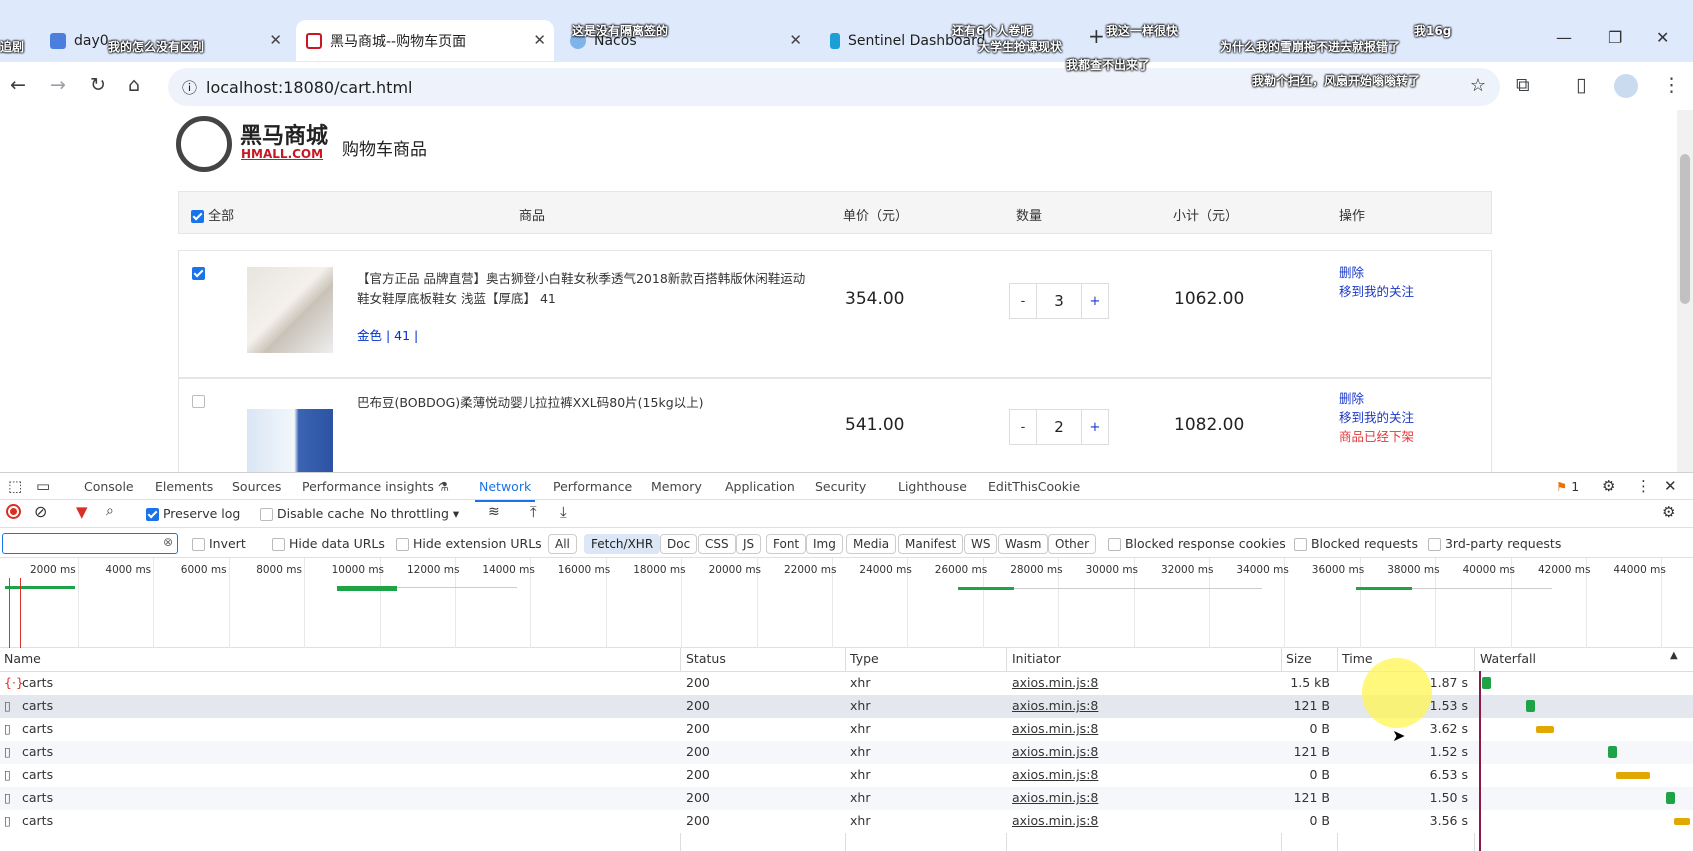 This screenshot has width=1693, height=851. I want to click on tab-cart: 黑马商城--购物车页面 ✕, so click(425, 40).